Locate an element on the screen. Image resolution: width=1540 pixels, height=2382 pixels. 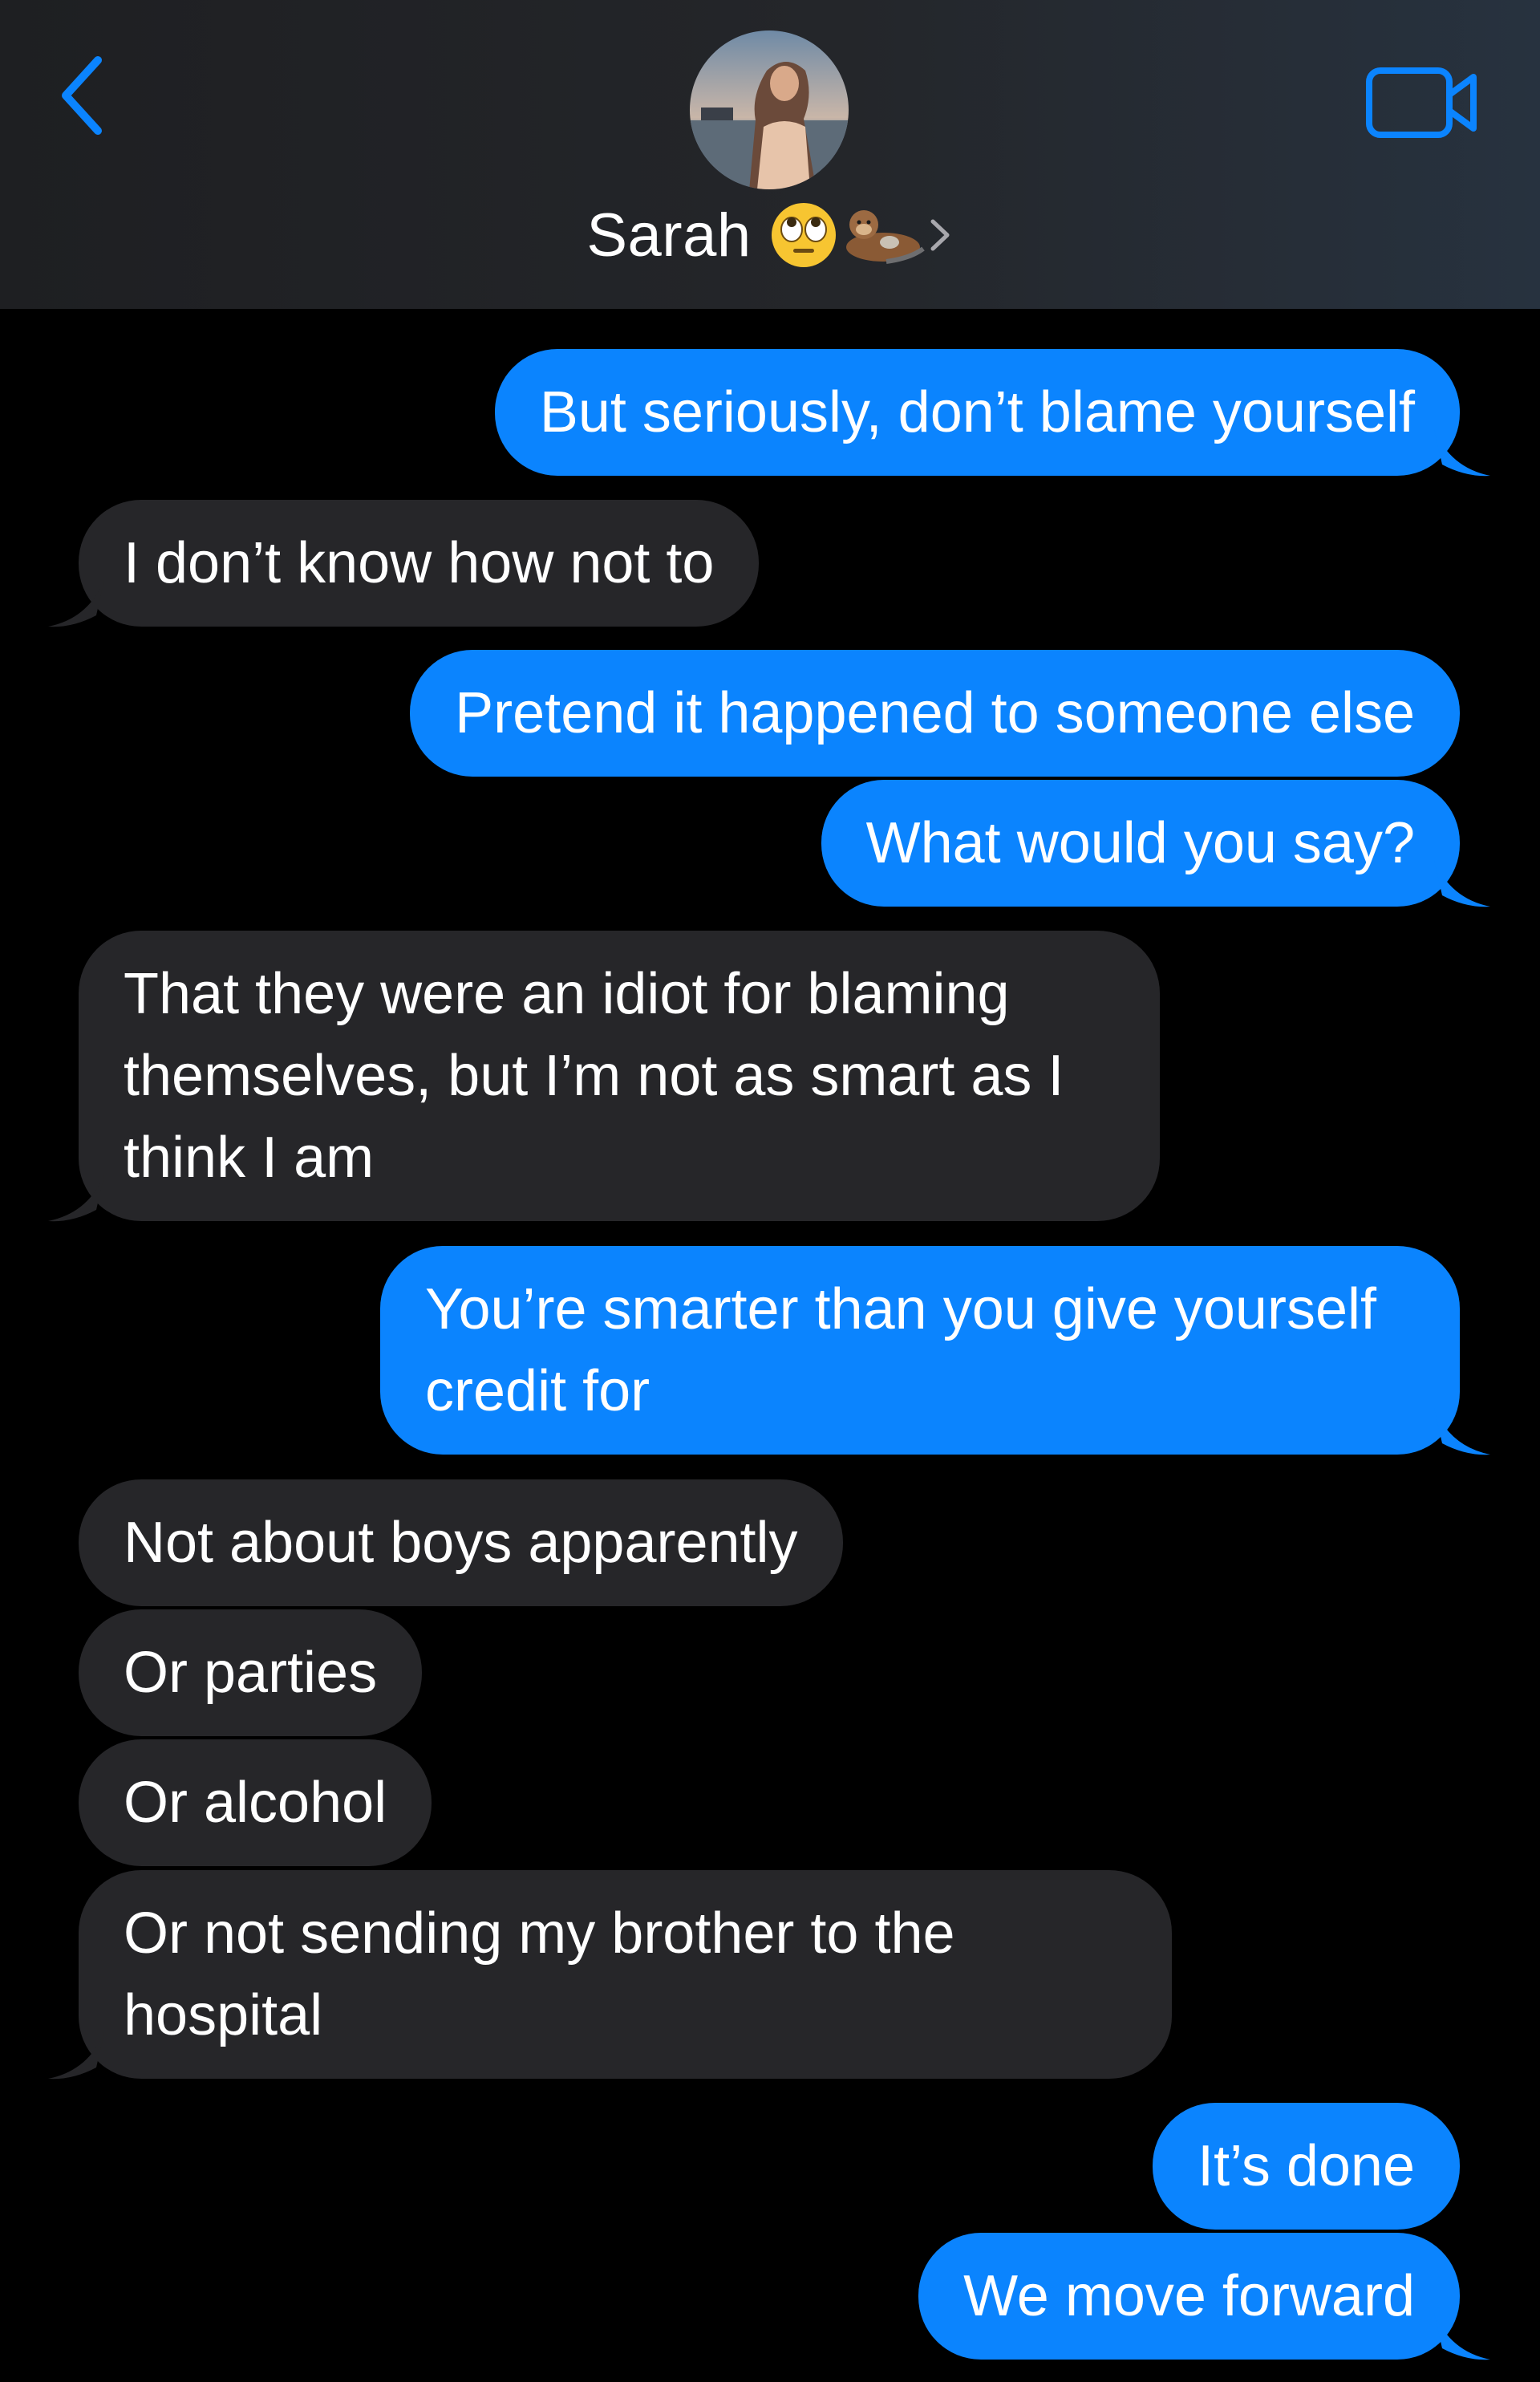
message-sent: What would you say? is located at coordinates (1155, 843).